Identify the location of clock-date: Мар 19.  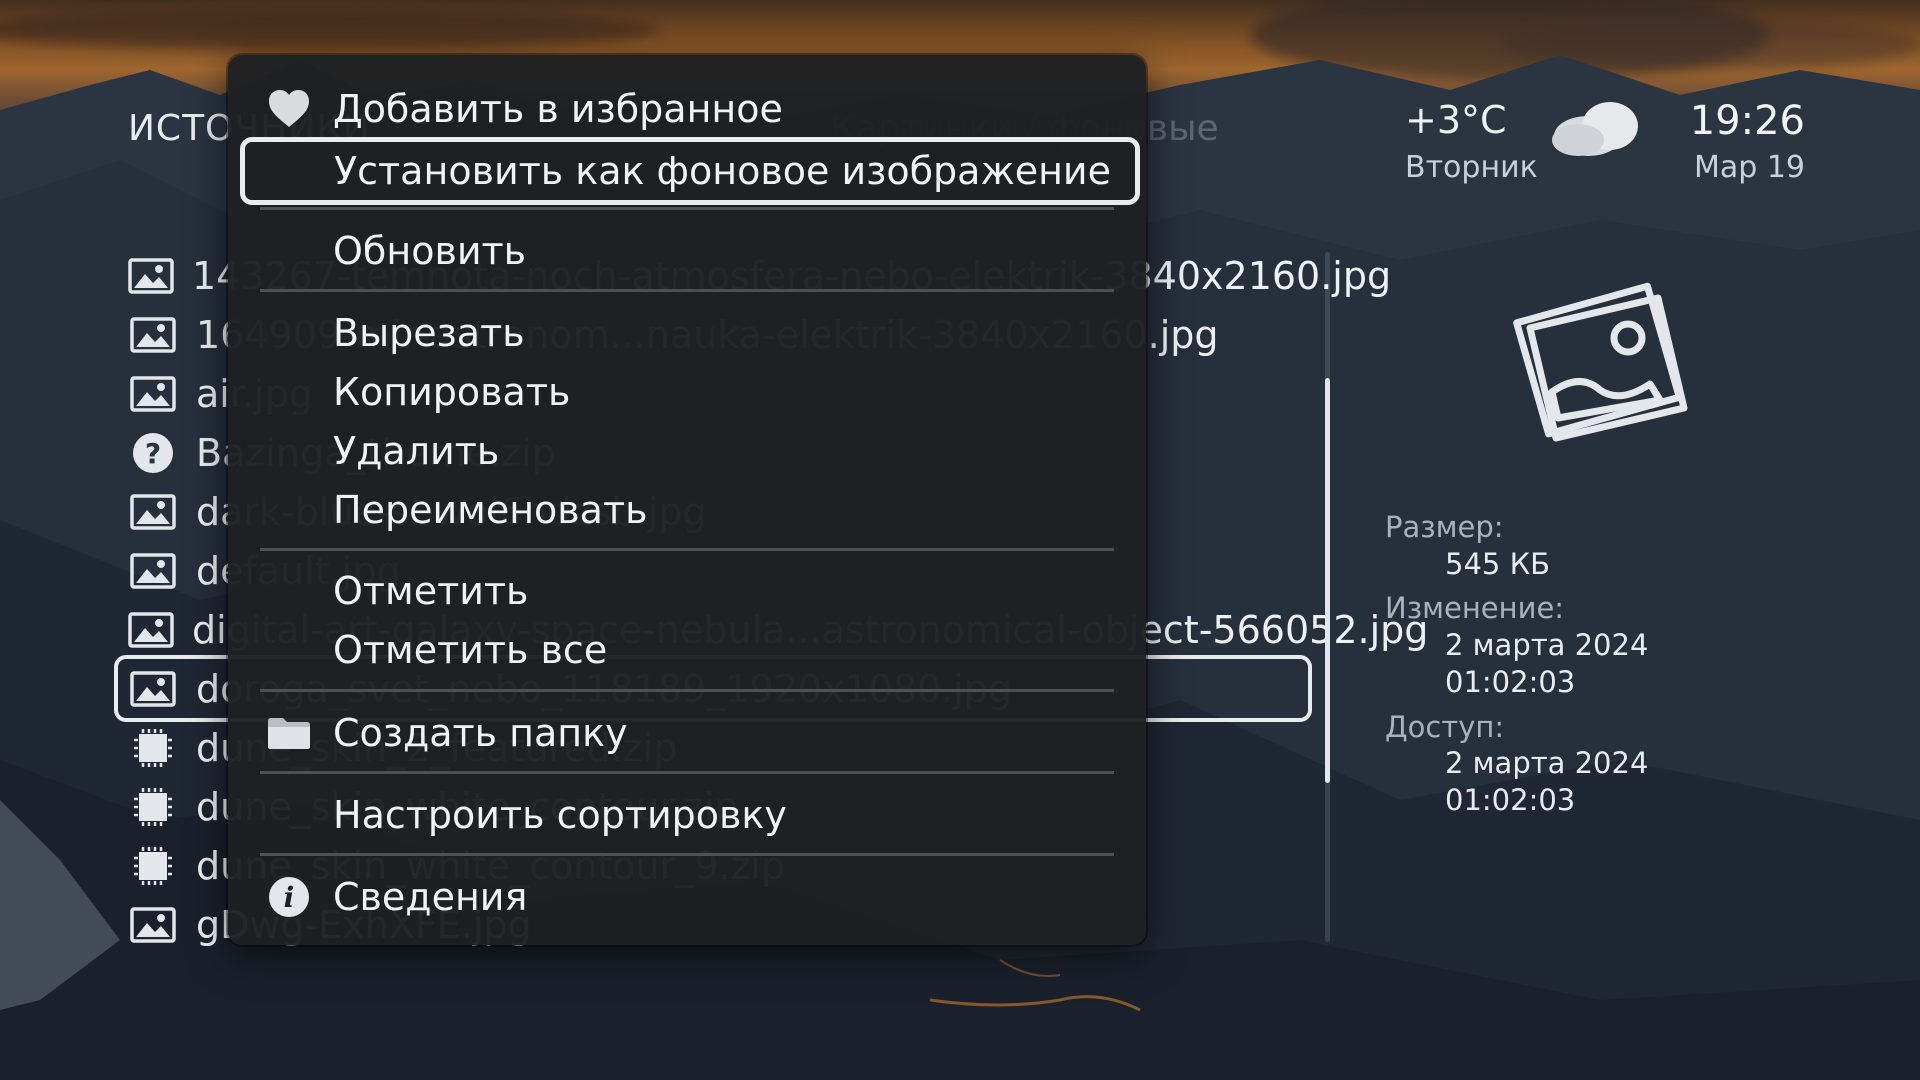
(1749, 167).